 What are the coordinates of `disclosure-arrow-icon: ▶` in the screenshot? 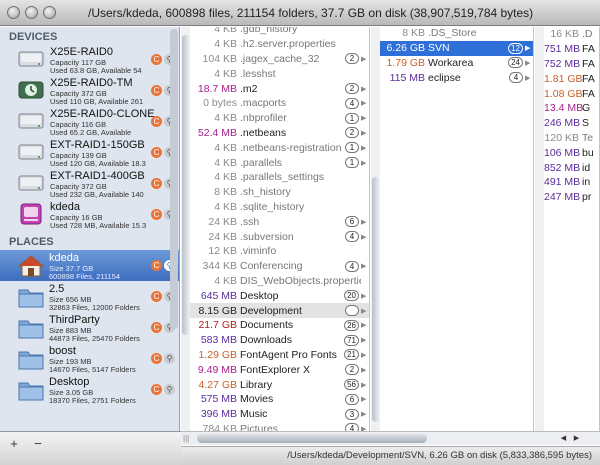 It's located at (364, 341).